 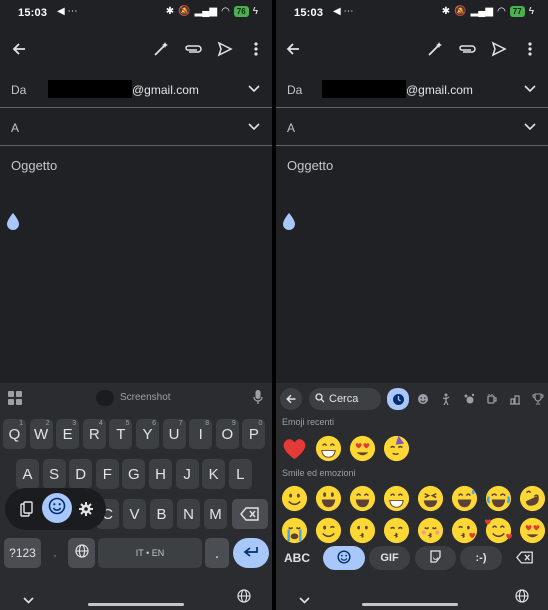 What do you see at coordinates (22, 553) in the screenshot?
I see `symbols-key: ?123` at bounding box center [22, 553].